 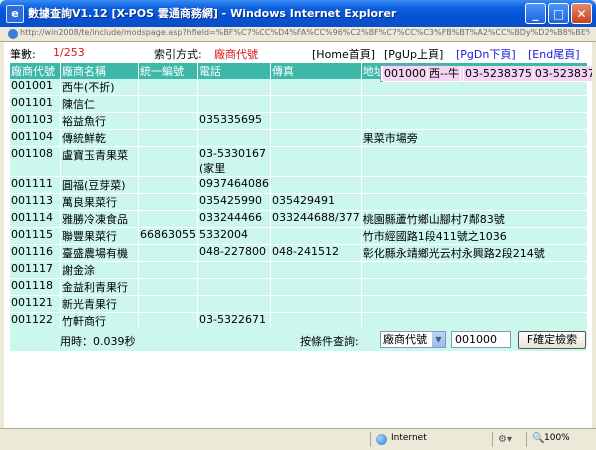 I want to click on cell-vendor-id: 001104, so click(x=35, y=138).